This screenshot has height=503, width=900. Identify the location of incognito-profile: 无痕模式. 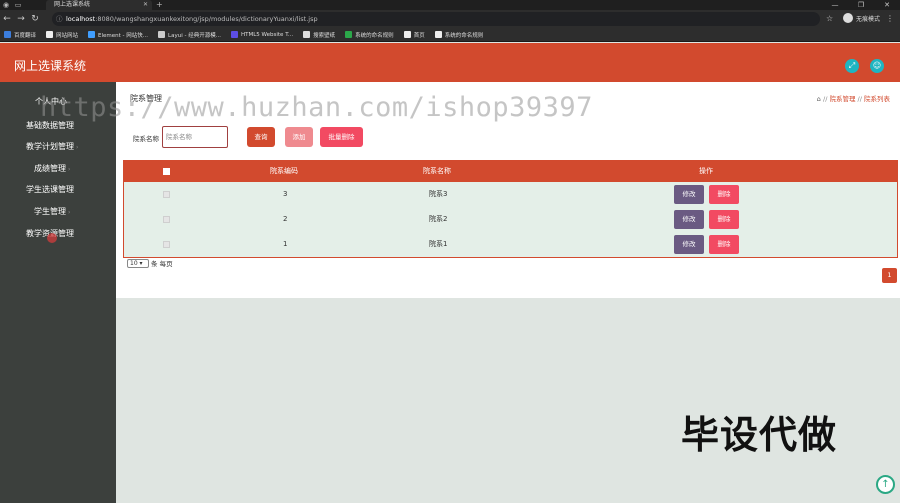
(861, 18).